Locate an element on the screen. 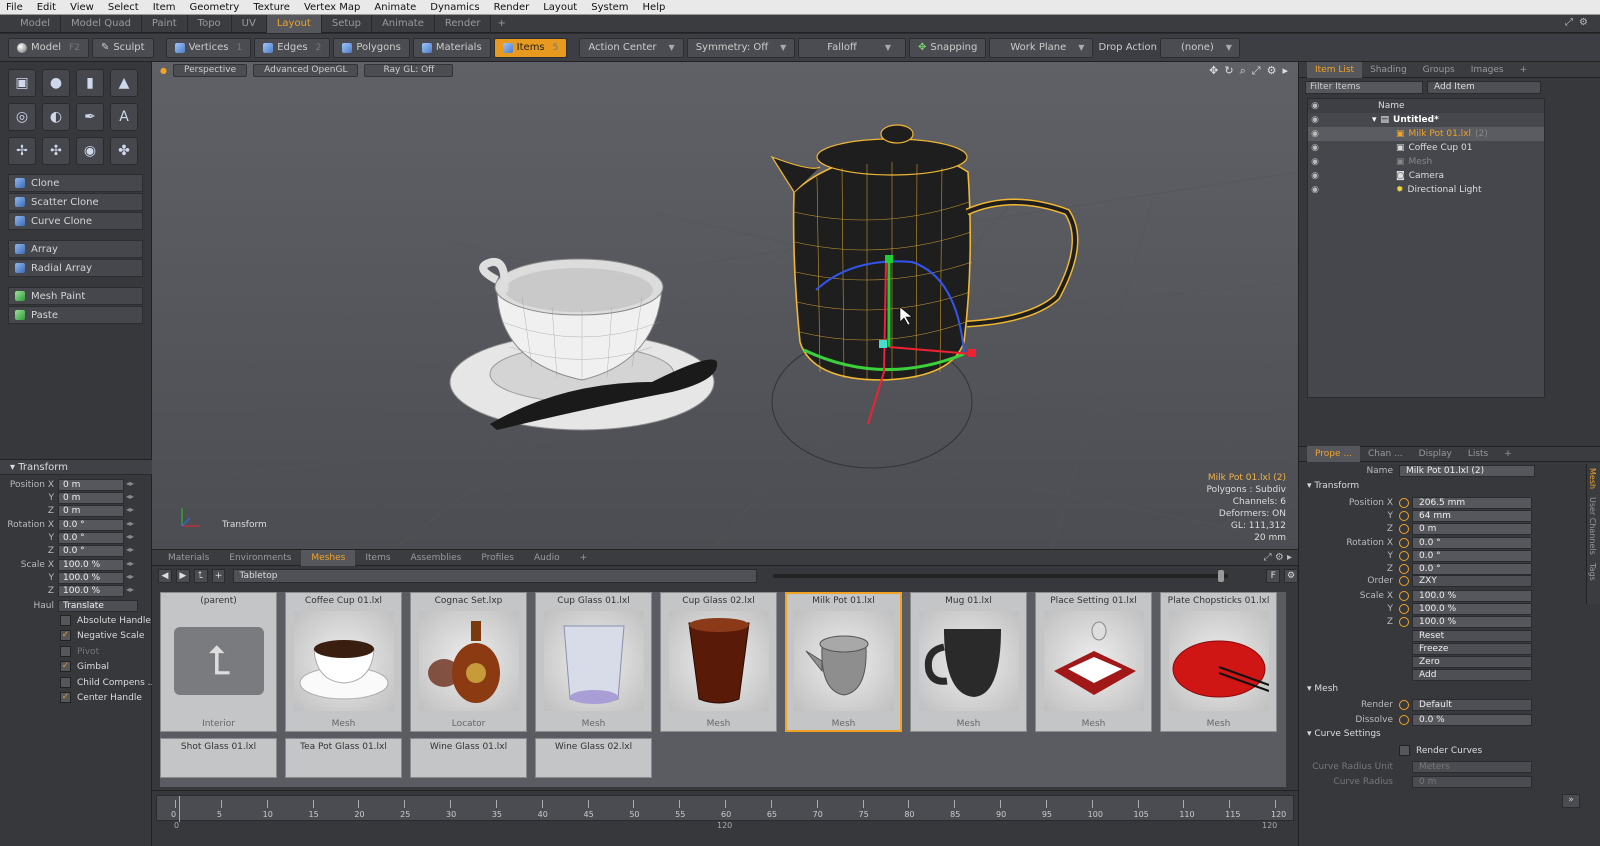 Image resolution: width=1600 pixels, height=846 pixels. preset-path-field: Tabletop is located at coordinates (495, 576).